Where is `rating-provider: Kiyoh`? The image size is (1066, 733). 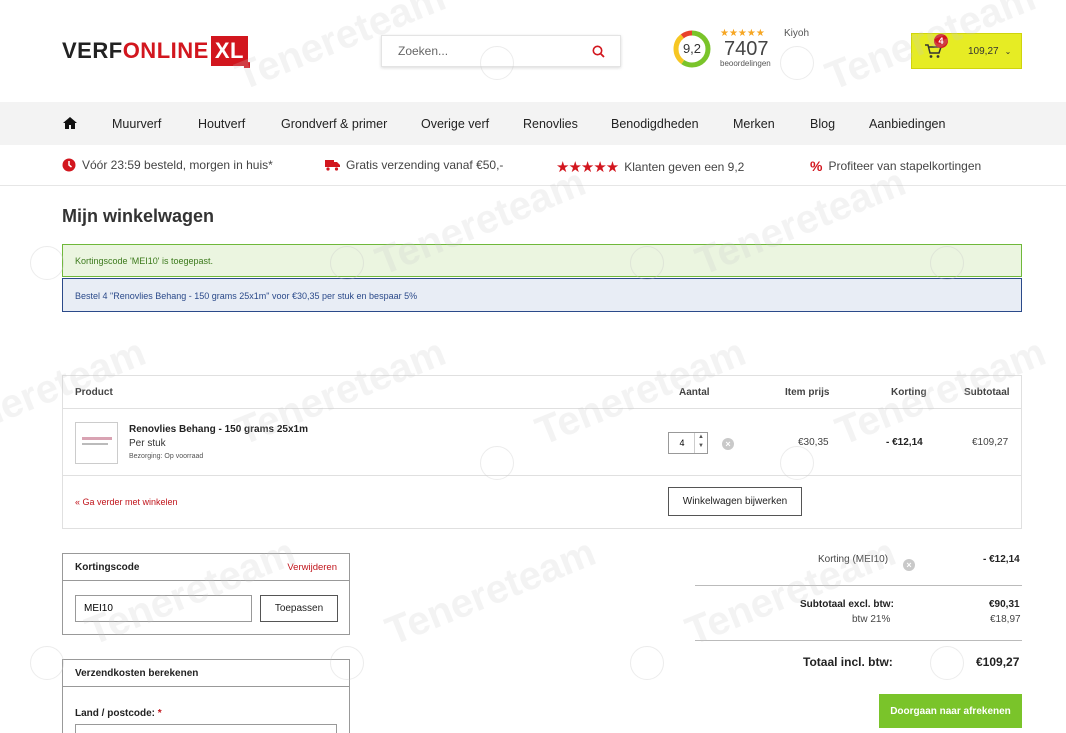
rating-provider: Kiyoh is located at coordinates (797, 33).